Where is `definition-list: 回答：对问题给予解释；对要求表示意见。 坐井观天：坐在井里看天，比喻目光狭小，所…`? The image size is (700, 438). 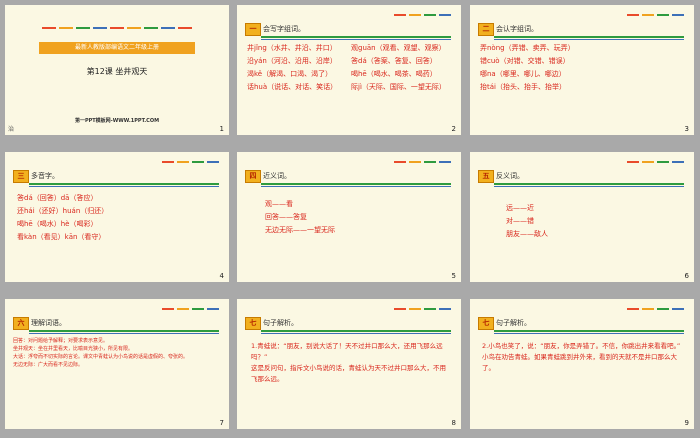
definition-list: 回答：对问题给予解释；对要求表示意见。 坐井观天：坐在井里看天，比喻目光狭小，所… is located at coordinates (117, 353).